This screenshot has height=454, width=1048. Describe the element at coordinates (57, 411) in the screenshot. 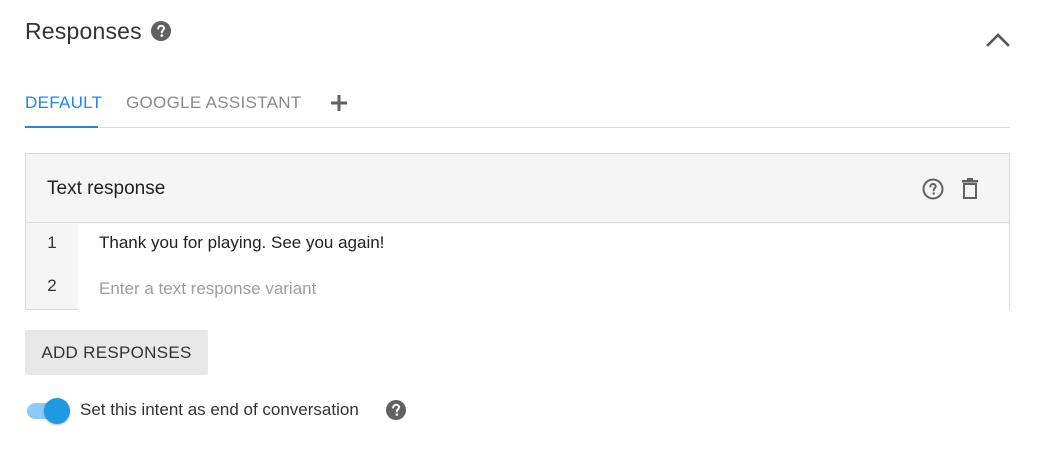

I see `toggle-knob` at that location.